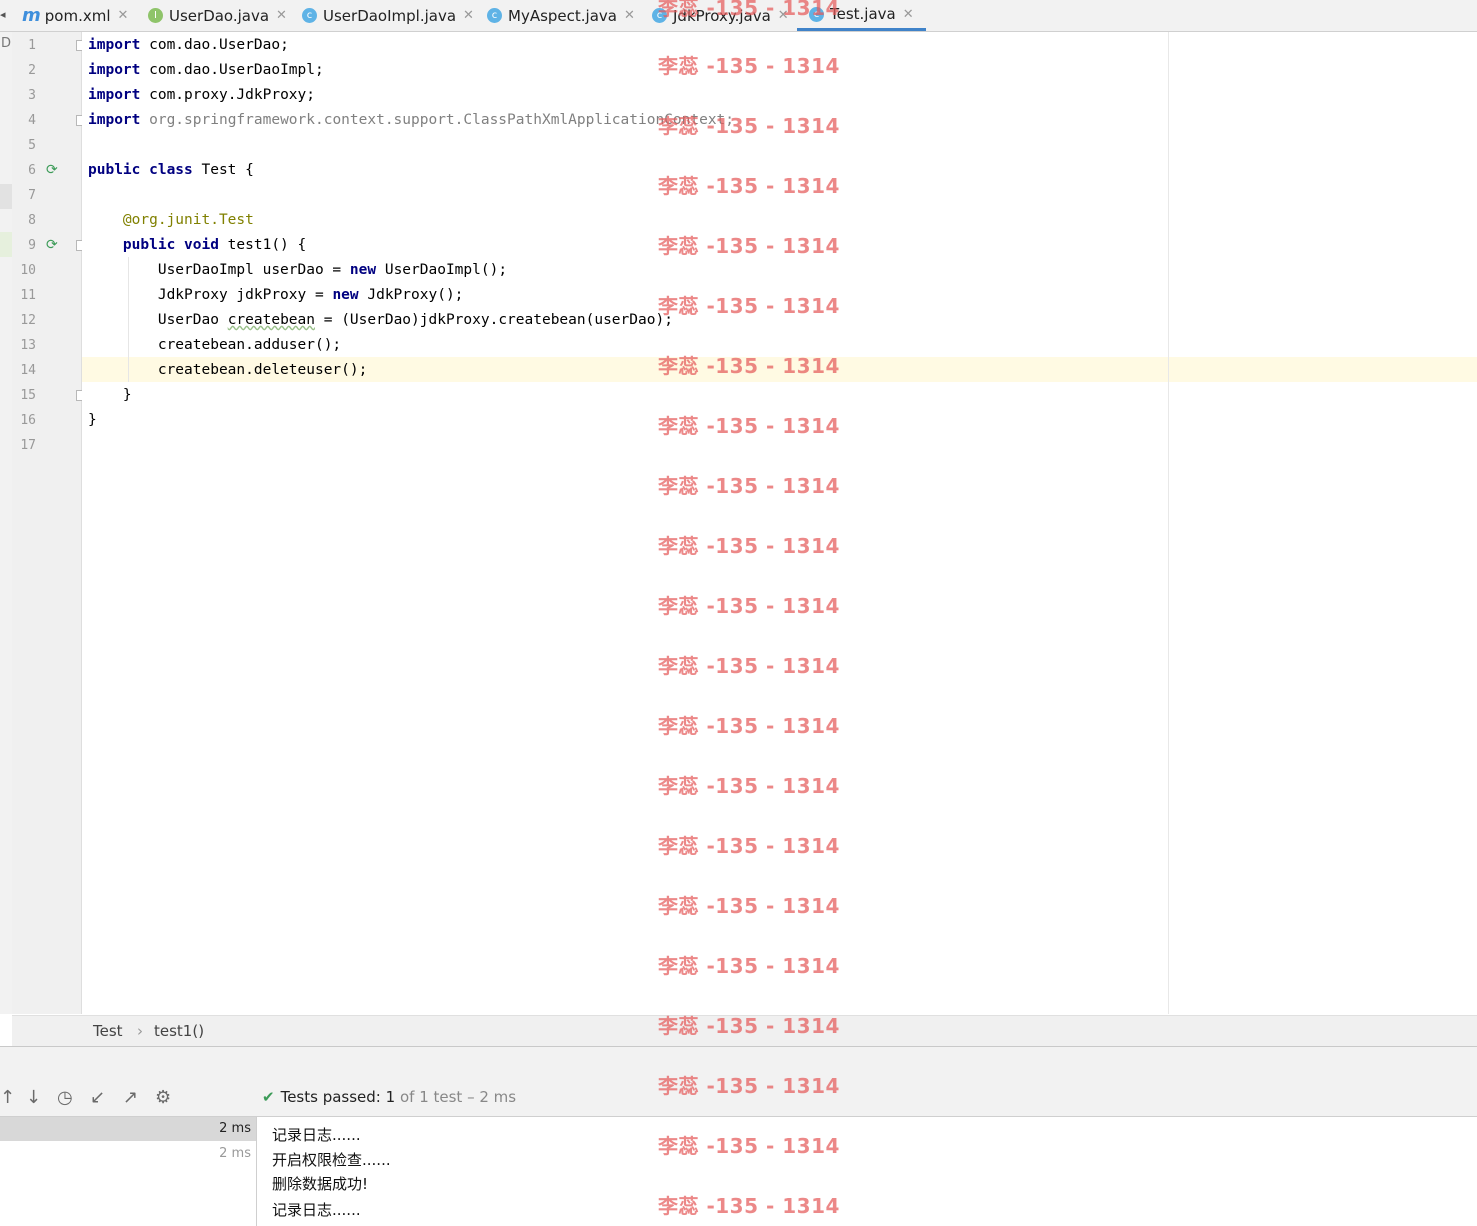  Describe the element at coordinates (28, 295) in the screenshot. I see `line-number: 11` at that location.